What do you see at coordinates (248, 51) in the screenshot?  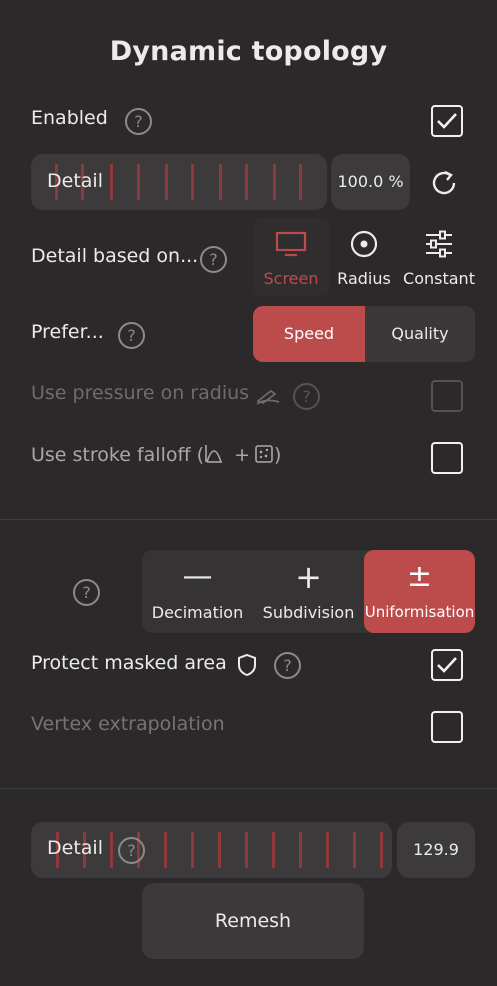 I see `panel-title: Dynamic topology` at bounding box center [248, 51].